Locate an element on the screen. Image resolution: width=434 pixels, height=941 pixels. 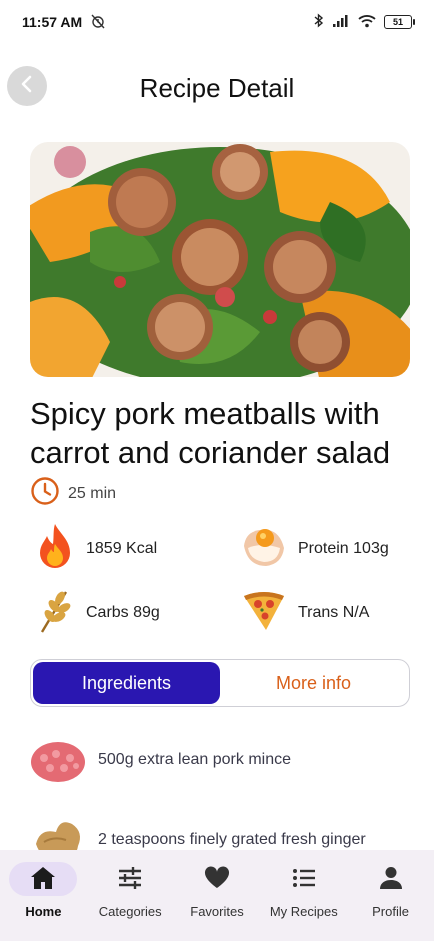
nav-categories: Categories is located at coordinates (130, 901).